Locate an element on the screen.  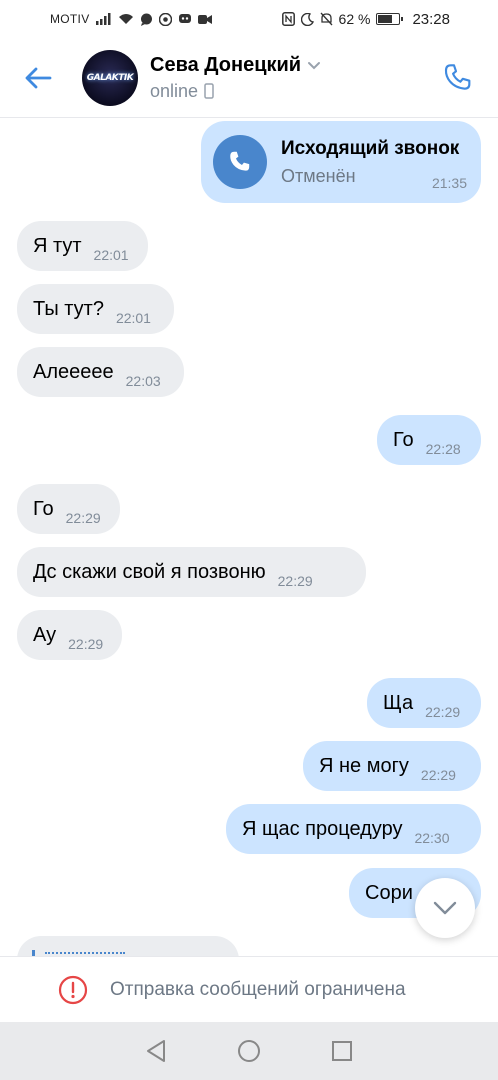
status-bar: MOTIV 62 % 23:28 is located at coordinates (249, 19).